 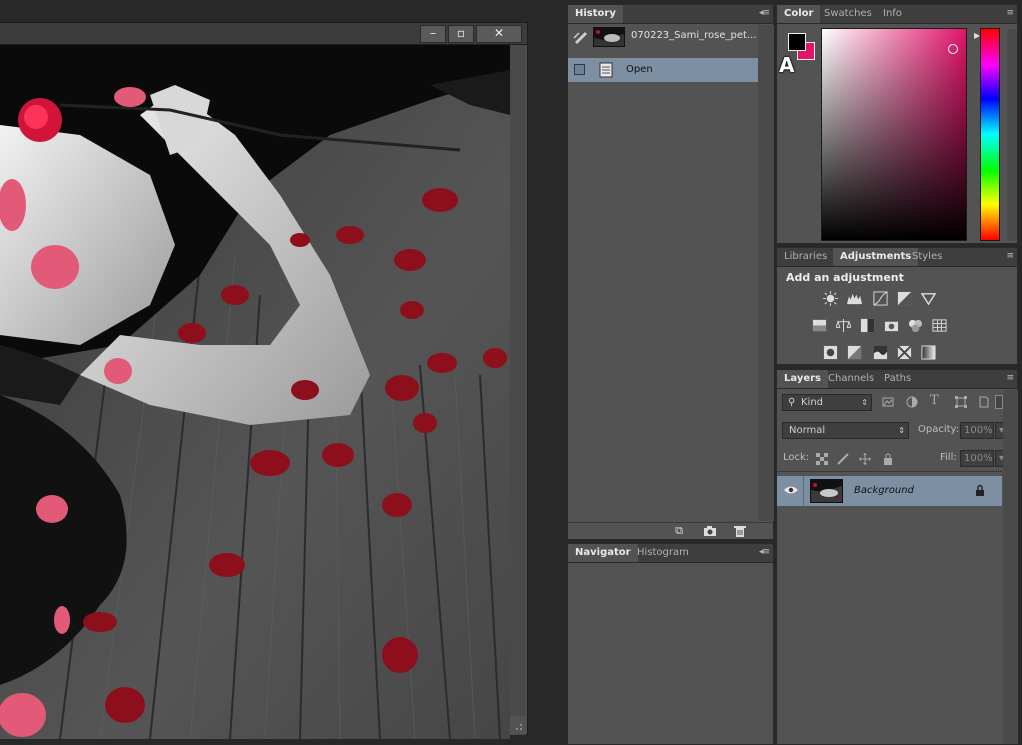 What do you see at coordinates (603, 553) in the screenshot?
I see `tab-navigator: Navigator` at bounding box center [603, 553].